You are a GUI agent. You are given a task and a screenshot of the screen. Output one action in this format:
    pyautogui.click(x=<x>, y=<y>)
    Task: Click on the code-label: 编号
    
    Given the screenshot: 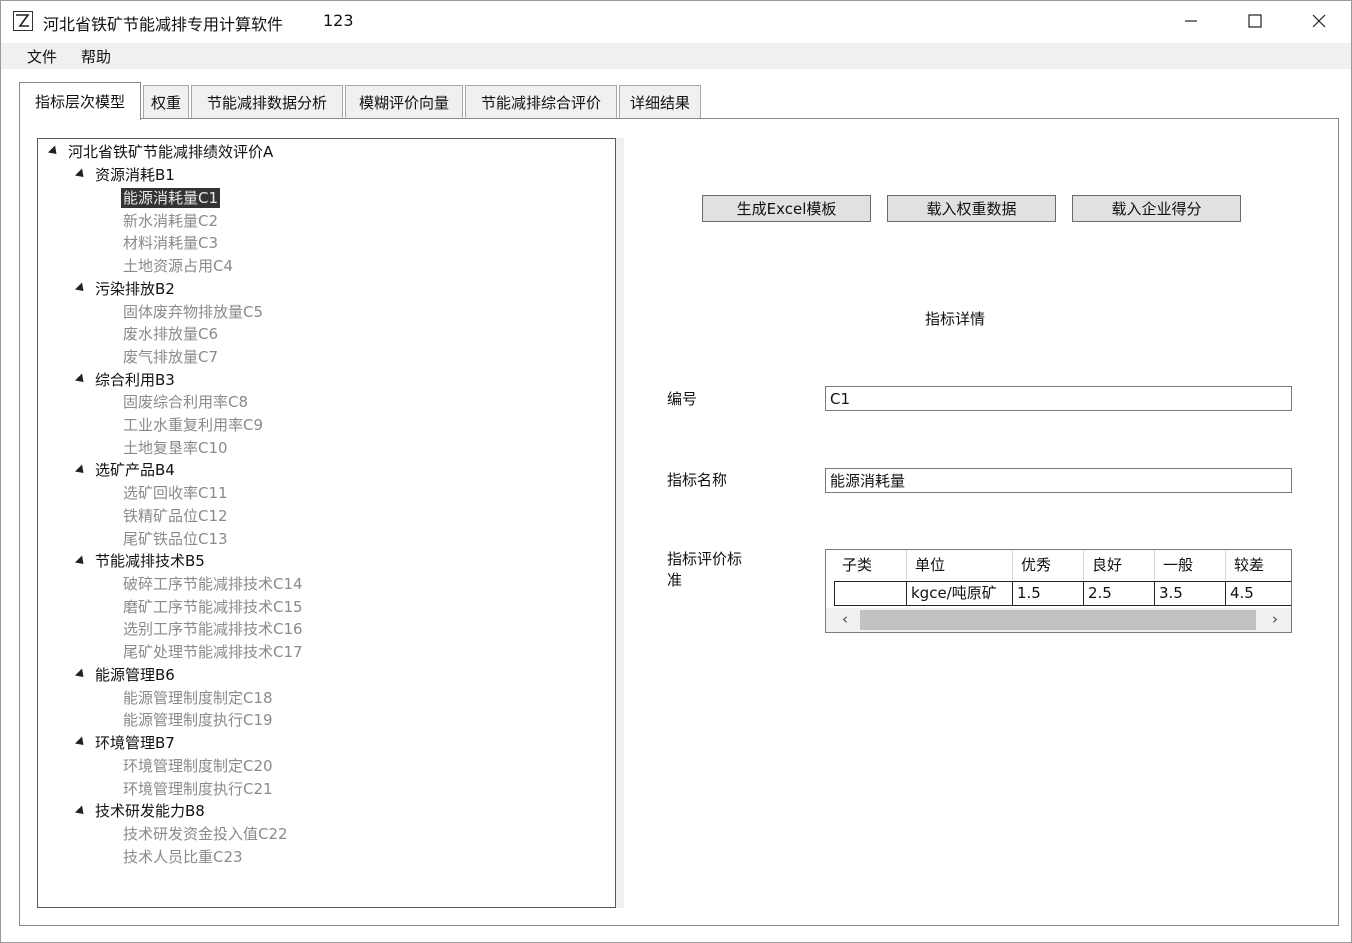 What is the action you would take?
    pyautogui.click(x=682, y=399)
    